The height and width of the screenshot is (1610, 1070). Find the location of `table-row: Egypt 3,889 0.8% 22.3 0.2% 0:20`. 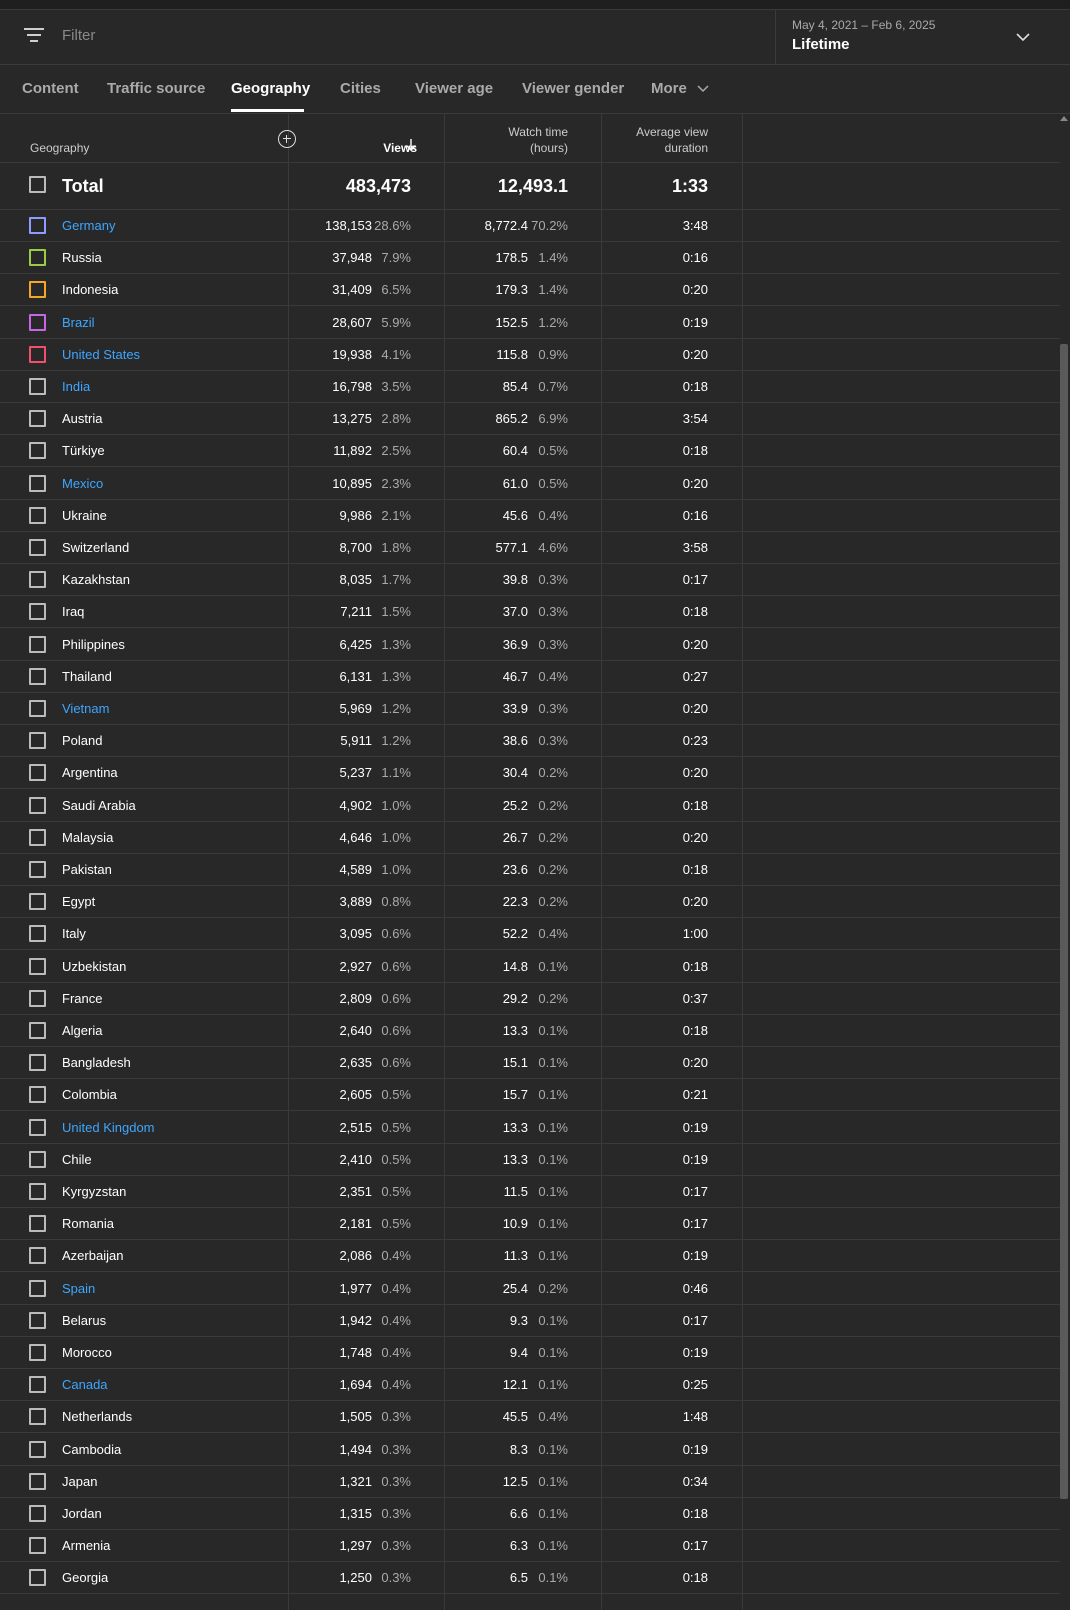

table-row: Egypt 3,889 0.8% 22.3 0.2% 0:20 is located at coordinates (530, 902).